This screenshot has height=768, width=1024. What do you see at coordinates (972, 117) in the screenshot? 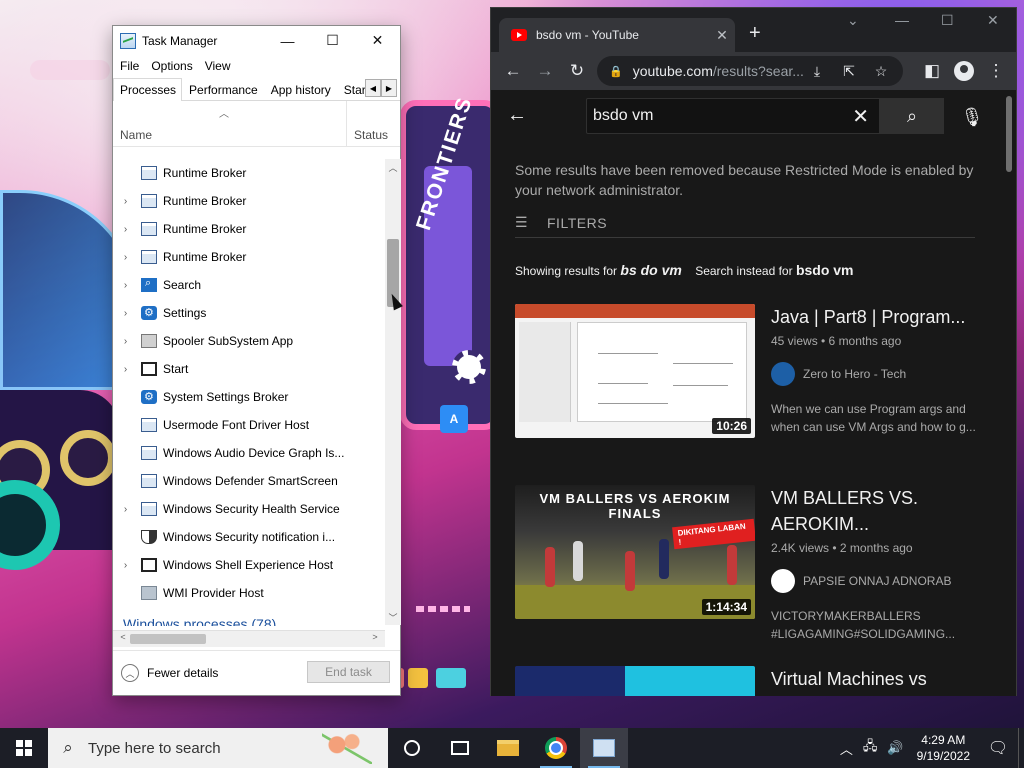
I see `microphone-icon: 🎙` at bounding box center [972, 117].